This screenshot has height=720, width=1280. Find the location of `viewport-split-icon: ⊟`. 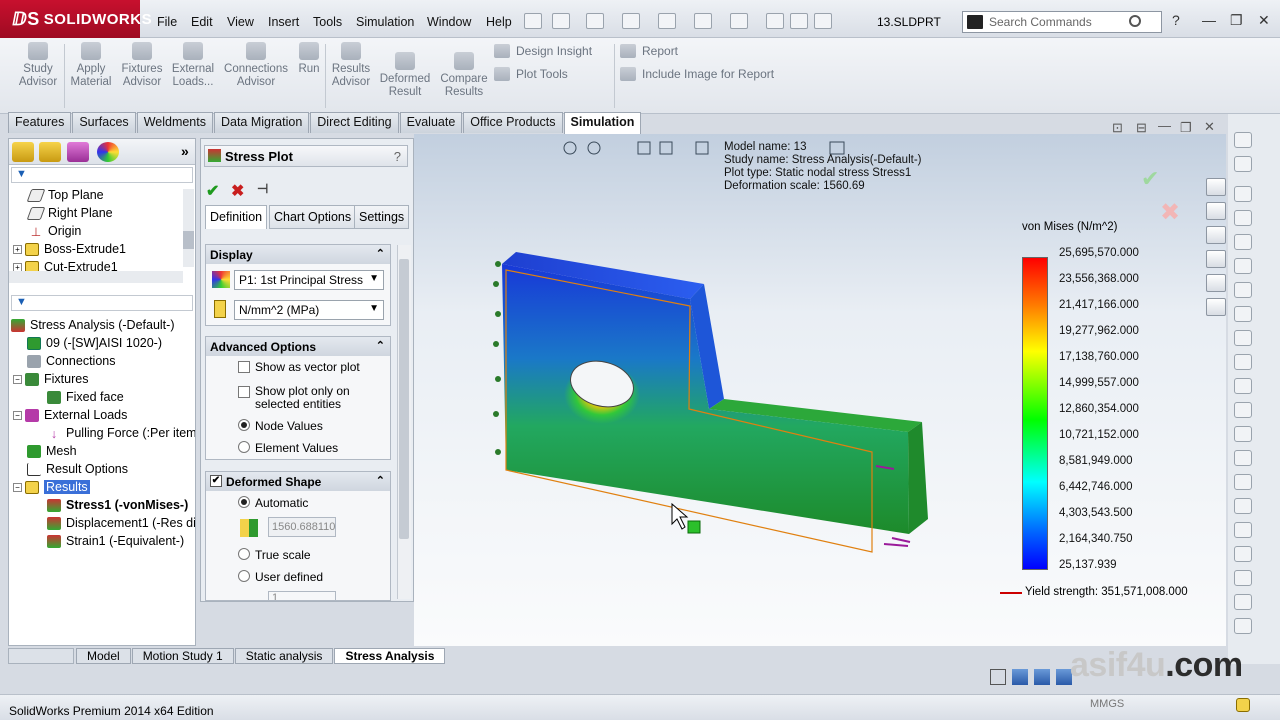

viewport-split-icon: ⊟ is located at coordinates (1141, 128).